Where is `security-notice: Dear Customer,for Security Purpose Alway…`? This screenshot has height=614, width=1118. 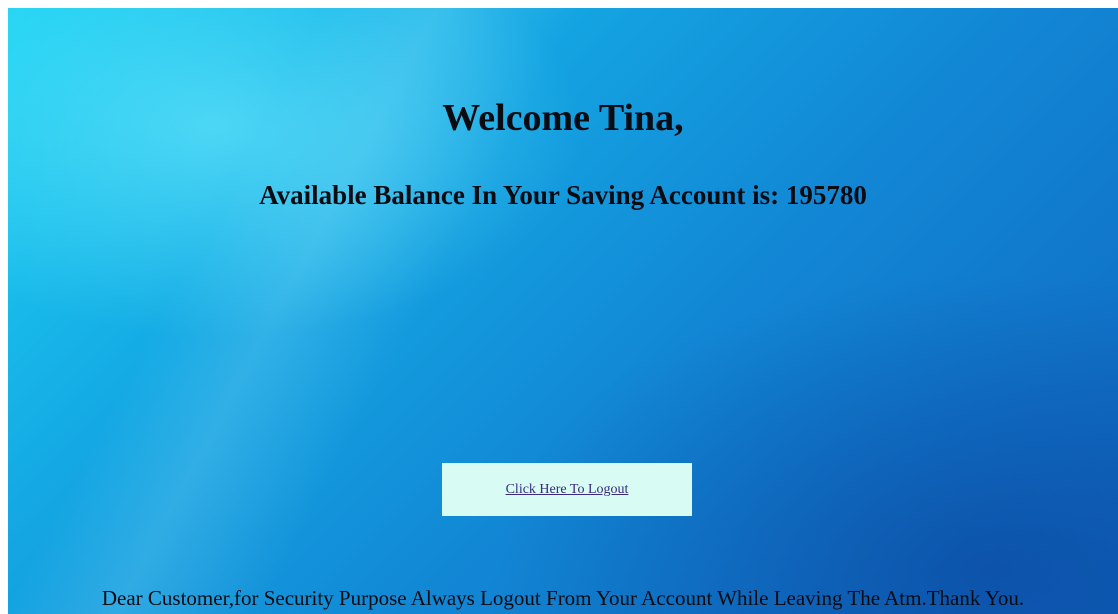
security-notice: Dear Customer,for Security Purpose Alway… is located at coordinates (563, 598).